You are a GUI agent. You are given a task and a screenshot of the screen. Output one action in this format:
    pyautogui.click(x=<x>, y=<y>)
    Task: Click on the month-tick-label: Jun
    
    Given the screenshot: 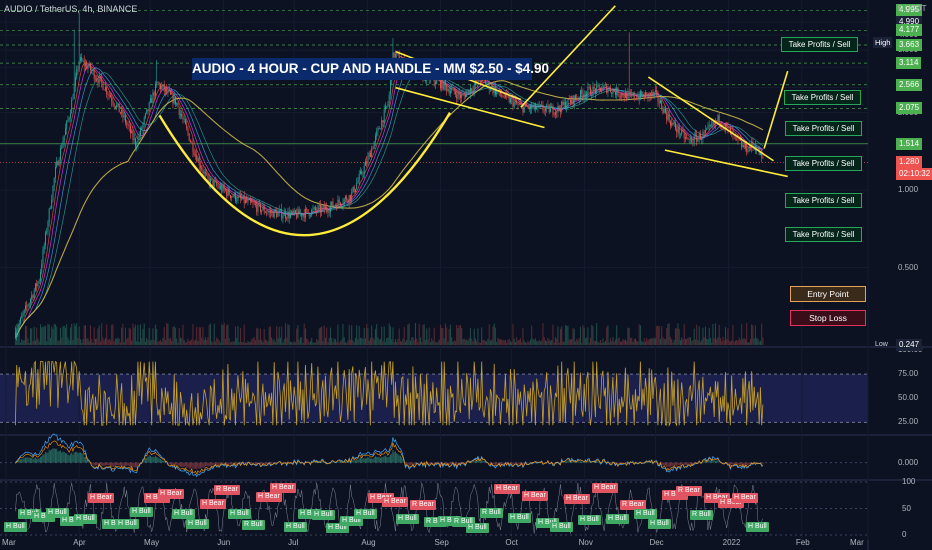 What is the action you would take?
    pyautogui.click(x=224, y=542)
    